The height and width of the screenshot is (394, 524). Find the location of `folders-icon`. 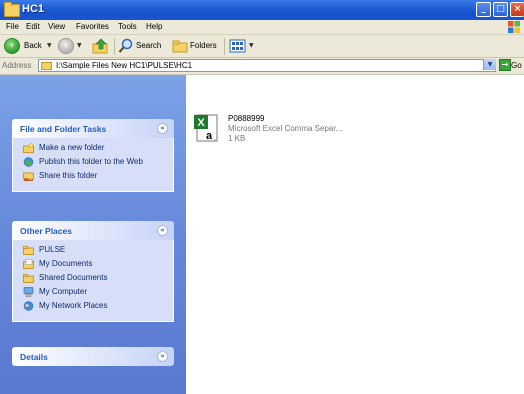

folders-icon is located at coordinates (180, 46).